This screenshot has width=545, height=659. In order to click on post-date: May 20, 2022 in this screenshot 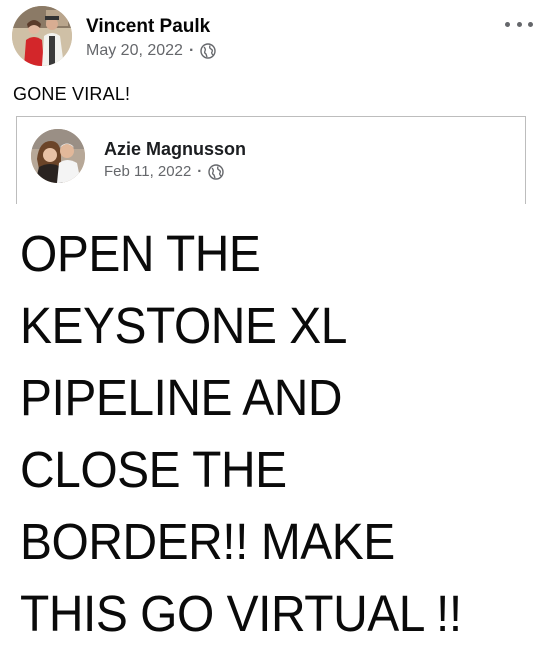, I will do `click(134, 51)`.